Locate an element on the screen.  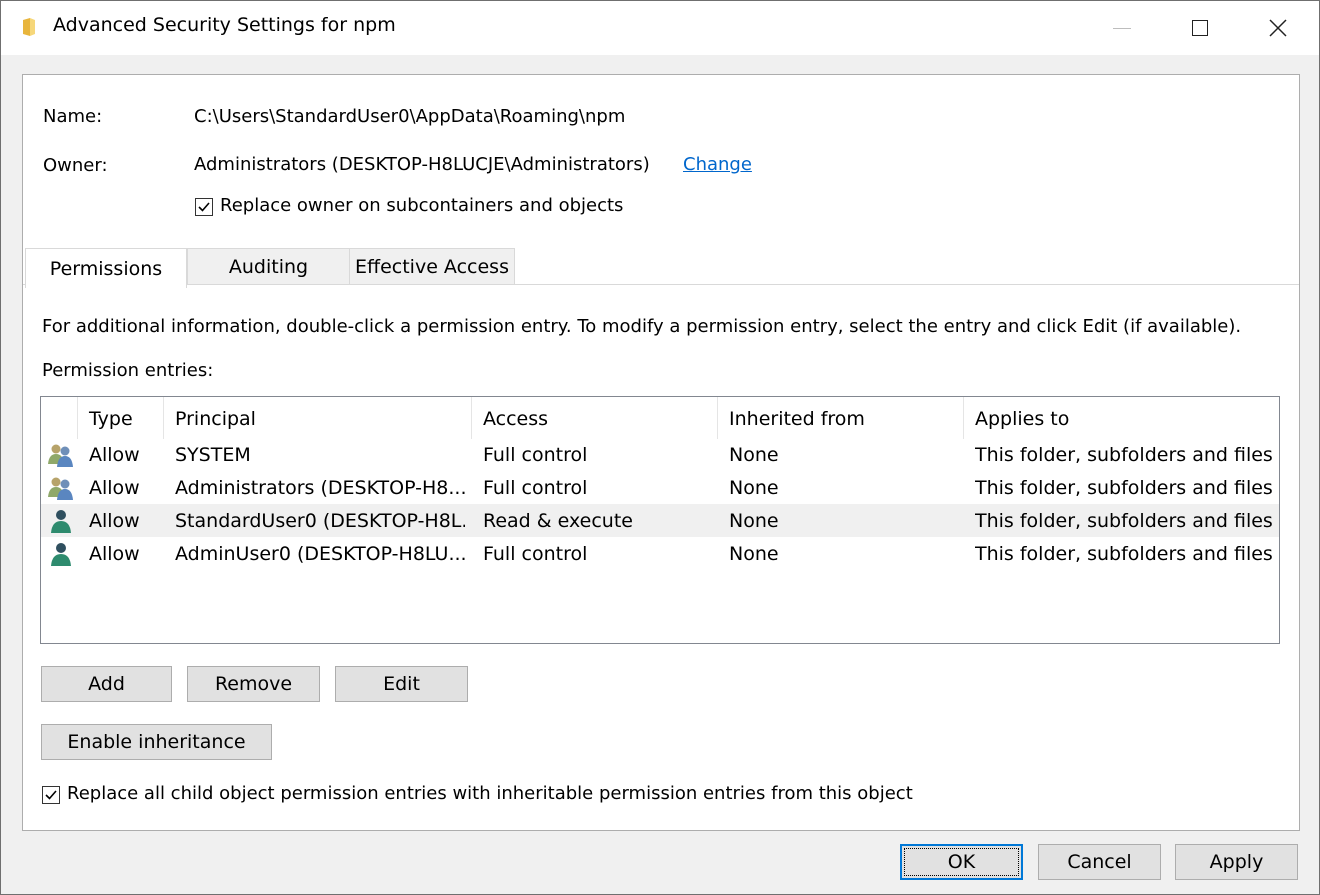
column-header-principal: Principal is located at coordinates (215, 419).